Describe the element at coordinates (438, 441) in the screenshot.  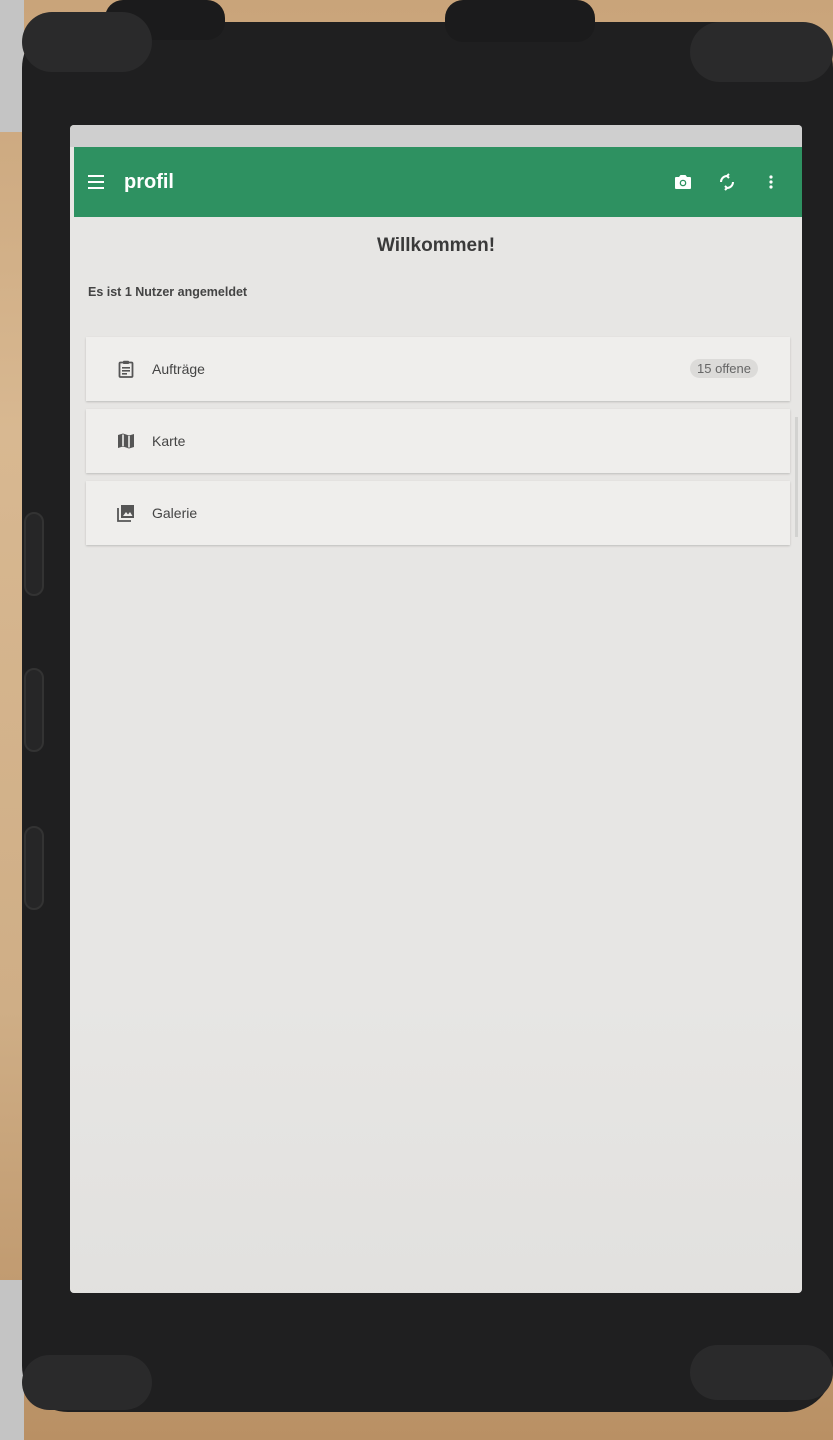
I see `menu-item-karte: Karte` at that location.